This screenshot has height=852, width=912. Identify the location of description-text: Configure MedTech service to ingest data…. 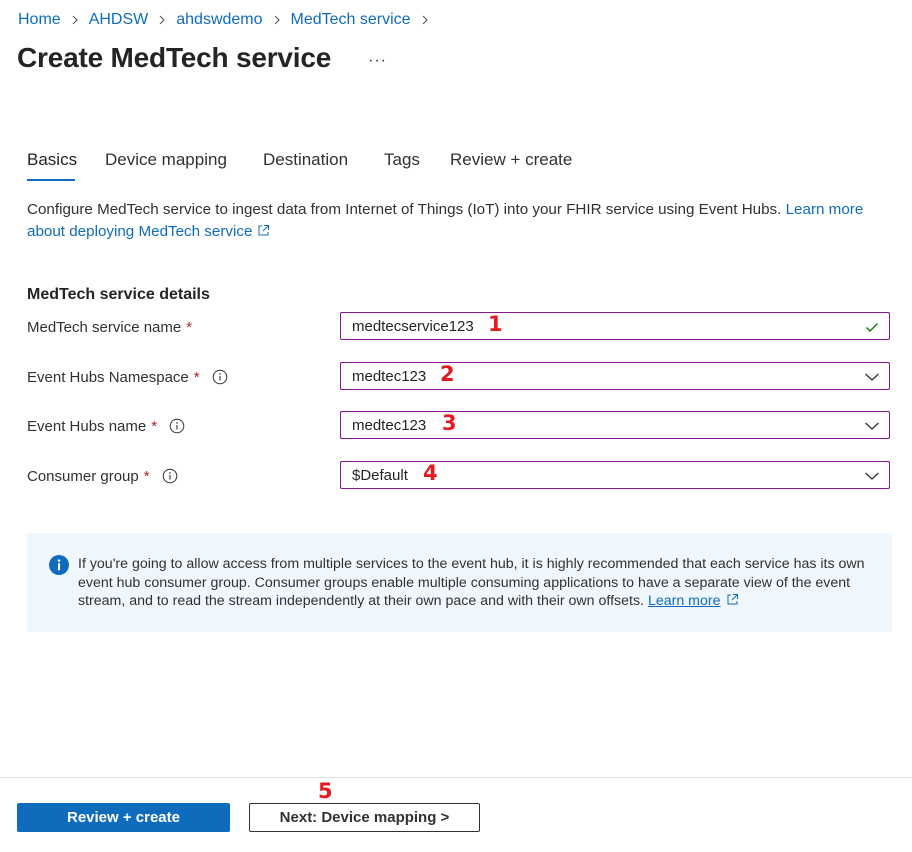
(404, 209).